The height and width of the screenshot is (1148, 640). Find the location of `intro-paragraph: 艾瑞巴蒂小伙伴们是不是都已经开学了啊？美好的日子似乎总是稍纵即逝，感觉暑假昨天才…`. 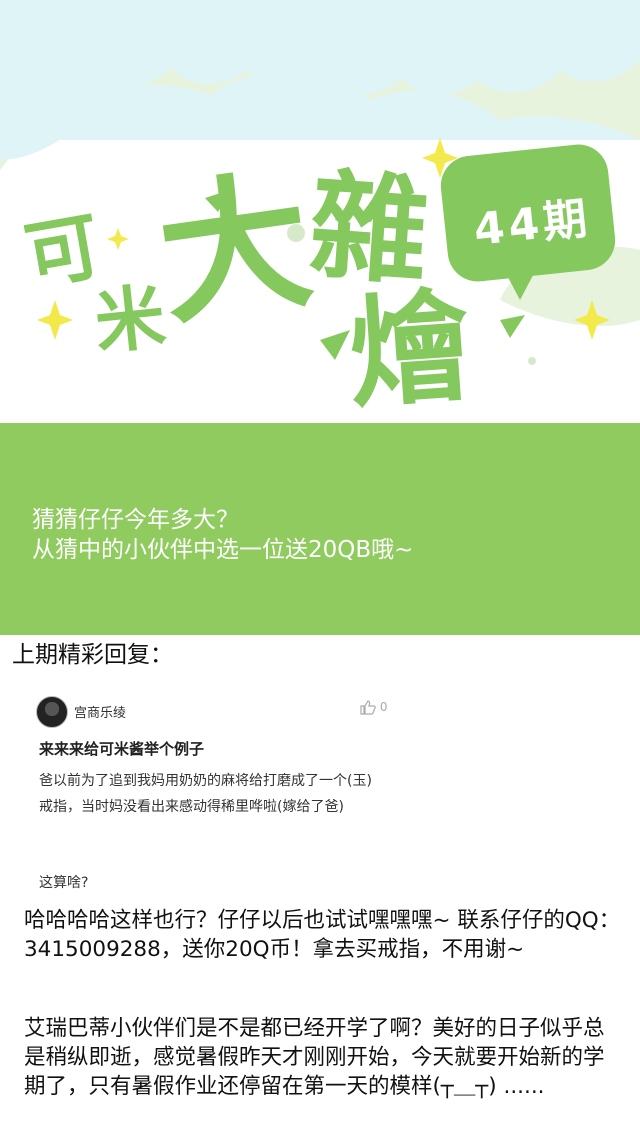

intro-paragraph: 艾瑞巴蒂小伙伴们是不是都已经开学了啊？美好的日子似乎总是稍纵即逝，感觉暑假昨天才… is located at coordinates (314, 1057).